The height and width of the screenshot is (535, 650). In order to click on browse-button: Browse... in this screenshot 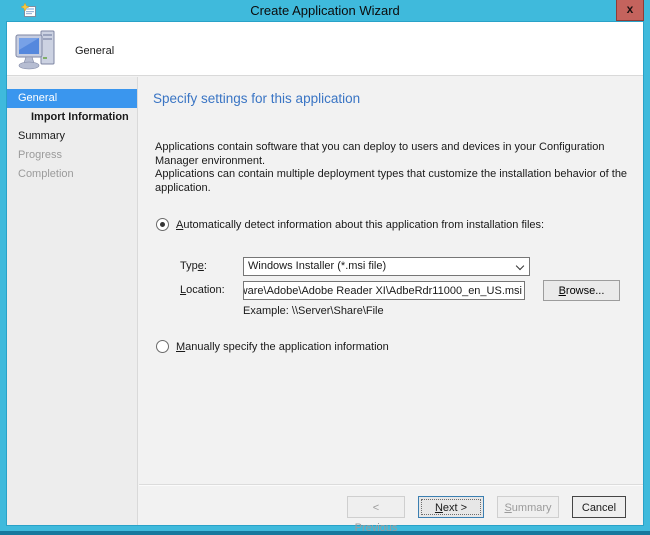, I will do `click(581, 290)`.